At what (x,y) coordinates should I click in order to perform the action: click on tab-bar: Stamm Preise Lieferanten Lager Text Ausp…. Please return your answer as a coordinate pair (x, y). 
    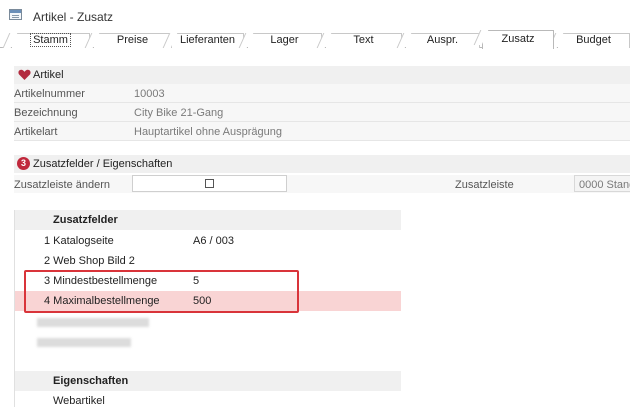
    Looking at the image, I should click on (315, 39).